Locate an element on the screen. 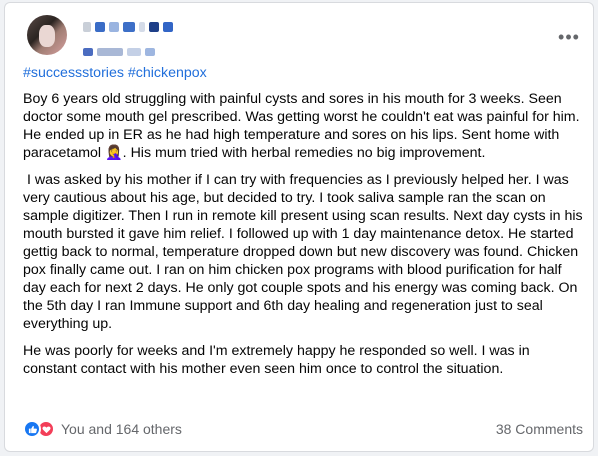 Image resolution: width=598 pixels, height=456 pixels. hashtags: #successstories #chickenpox is located at coordinates (303, 73).